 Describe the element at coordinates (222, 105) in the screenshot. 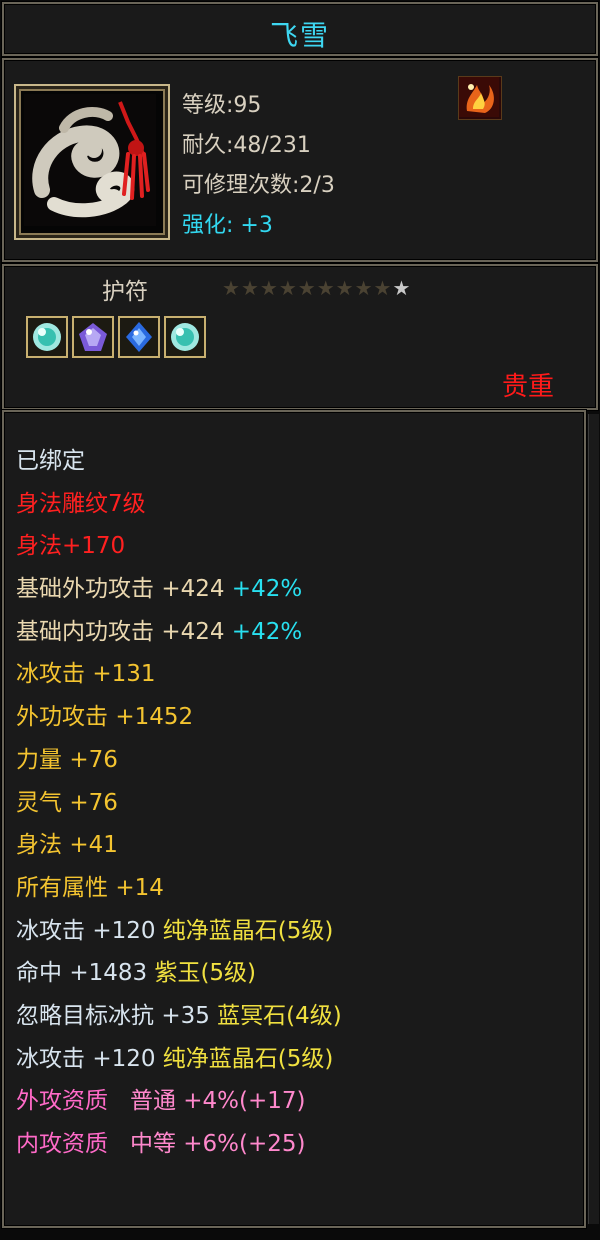

I see `item-level: 等级:95` at that location.